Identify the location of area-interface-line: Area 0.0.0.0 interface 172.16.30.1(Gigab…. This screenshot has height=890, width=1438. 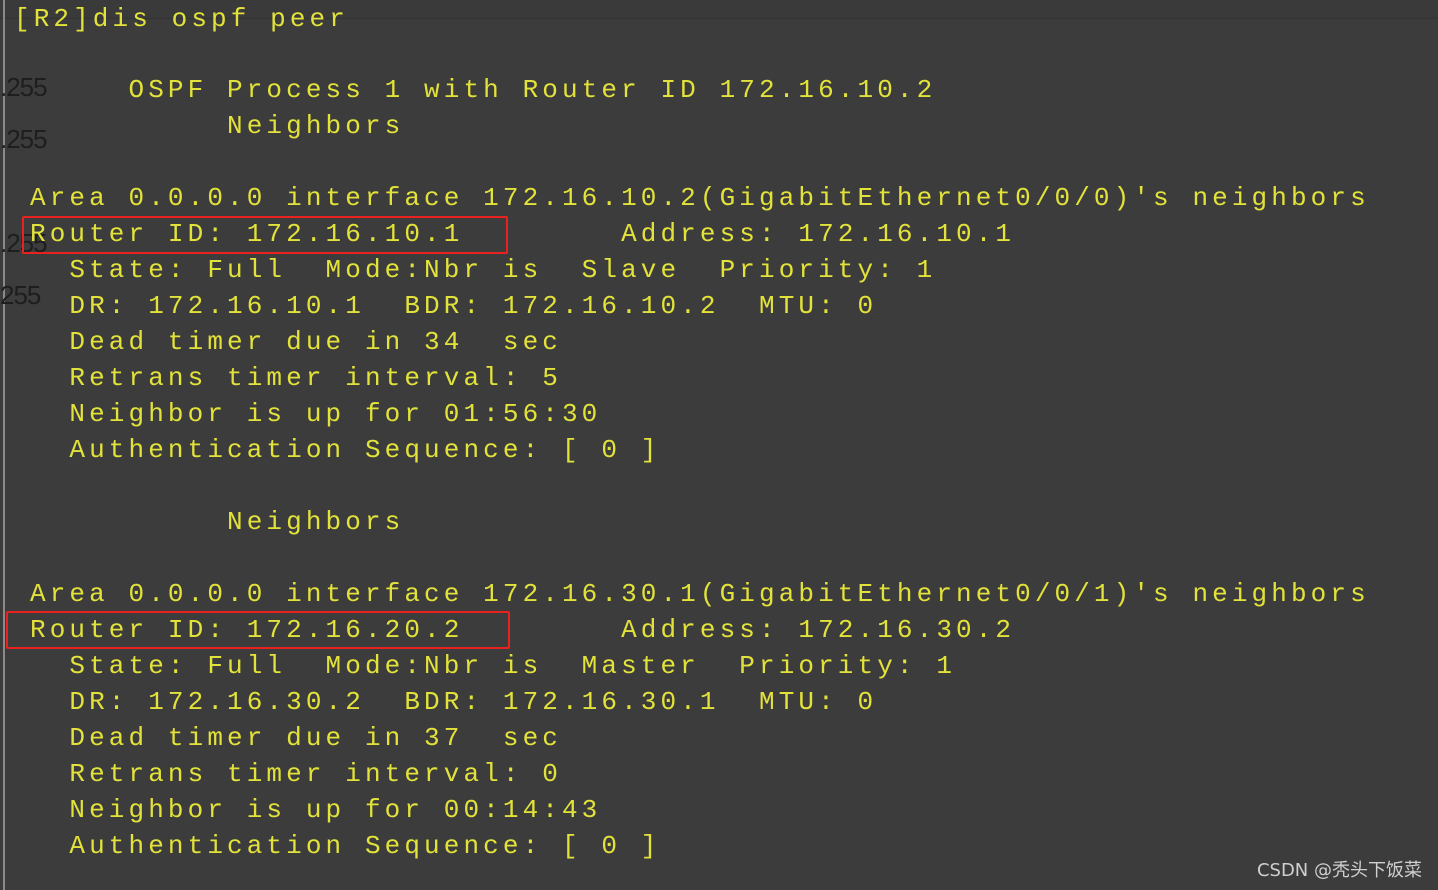
(700, 594).